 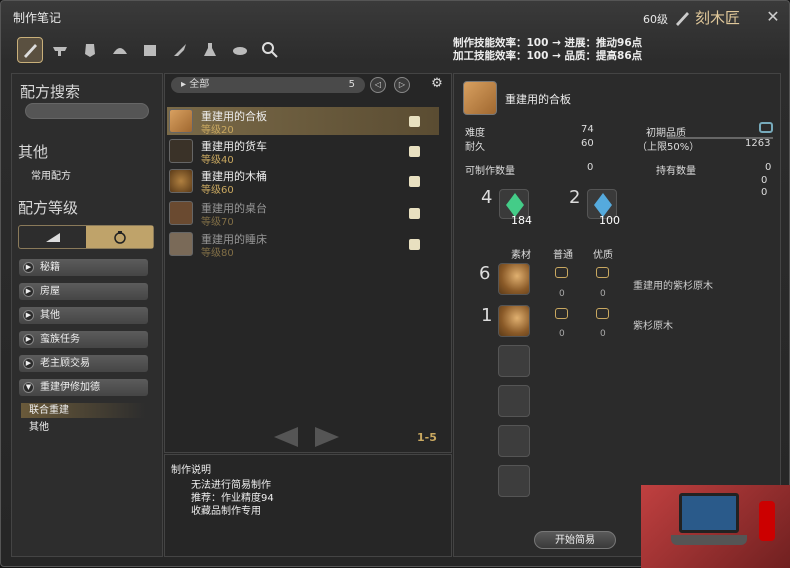 What do you see at coordinates (181, 213) in the screenshot?
I see `table-icon` at bounding box center [181, 213].